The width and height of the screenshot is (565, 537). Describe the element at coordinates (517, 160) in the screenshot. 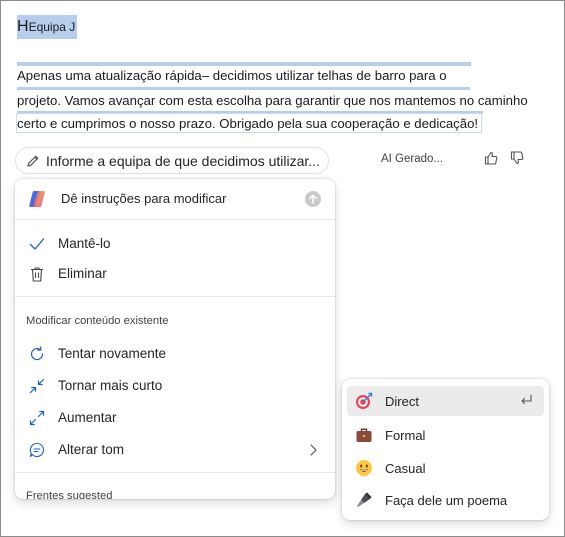

I see `thumbs-down-icon` at that location.